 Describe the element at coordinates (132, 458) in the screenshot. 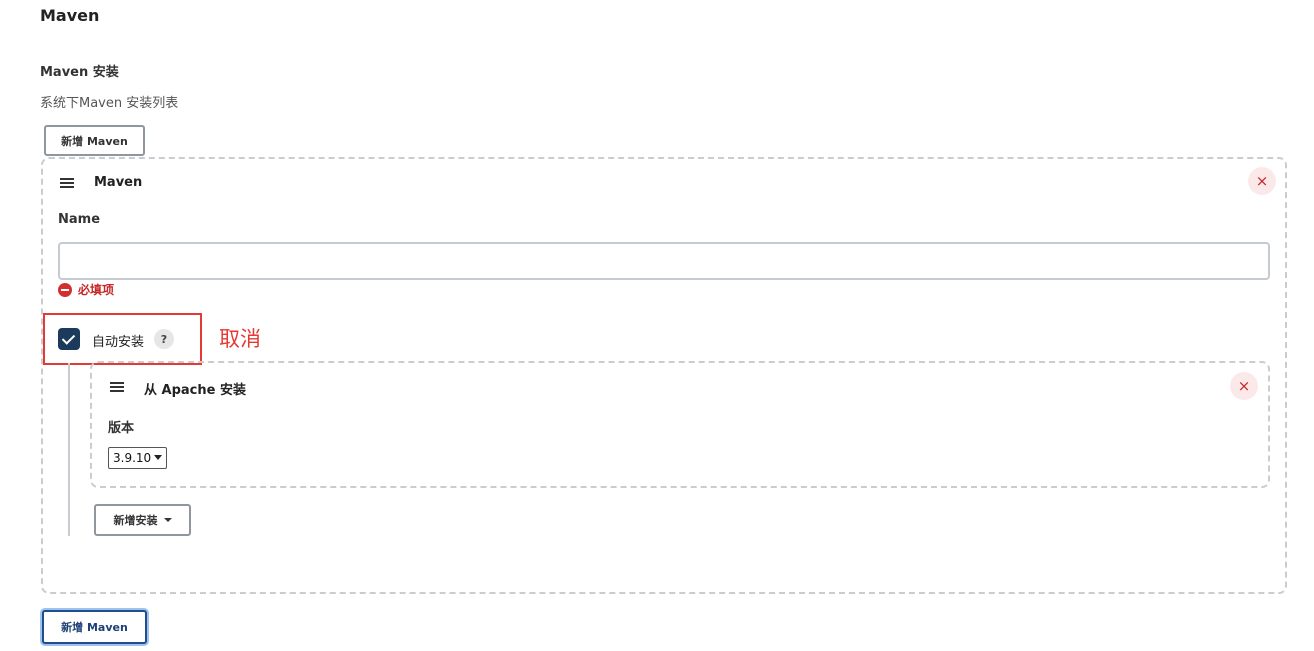

I see `version-selected-value: 3.9.10` at that location.